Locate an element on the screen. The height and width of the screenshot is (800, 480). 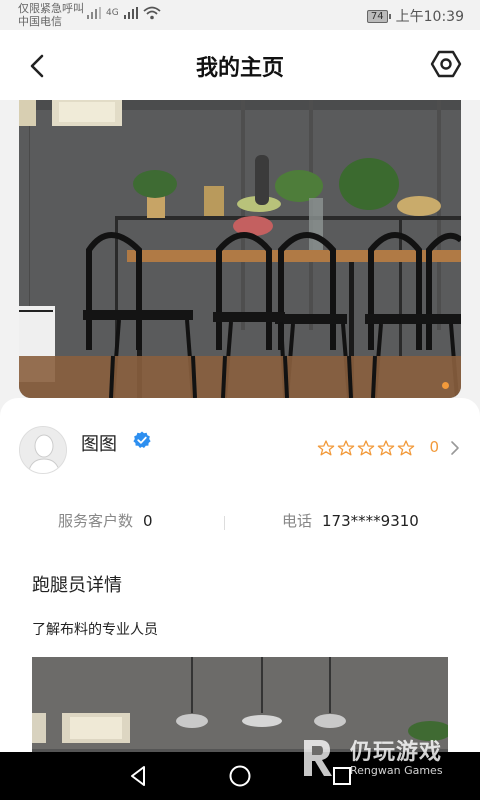
back-triangle-icon is located at coordinates (138, 776).